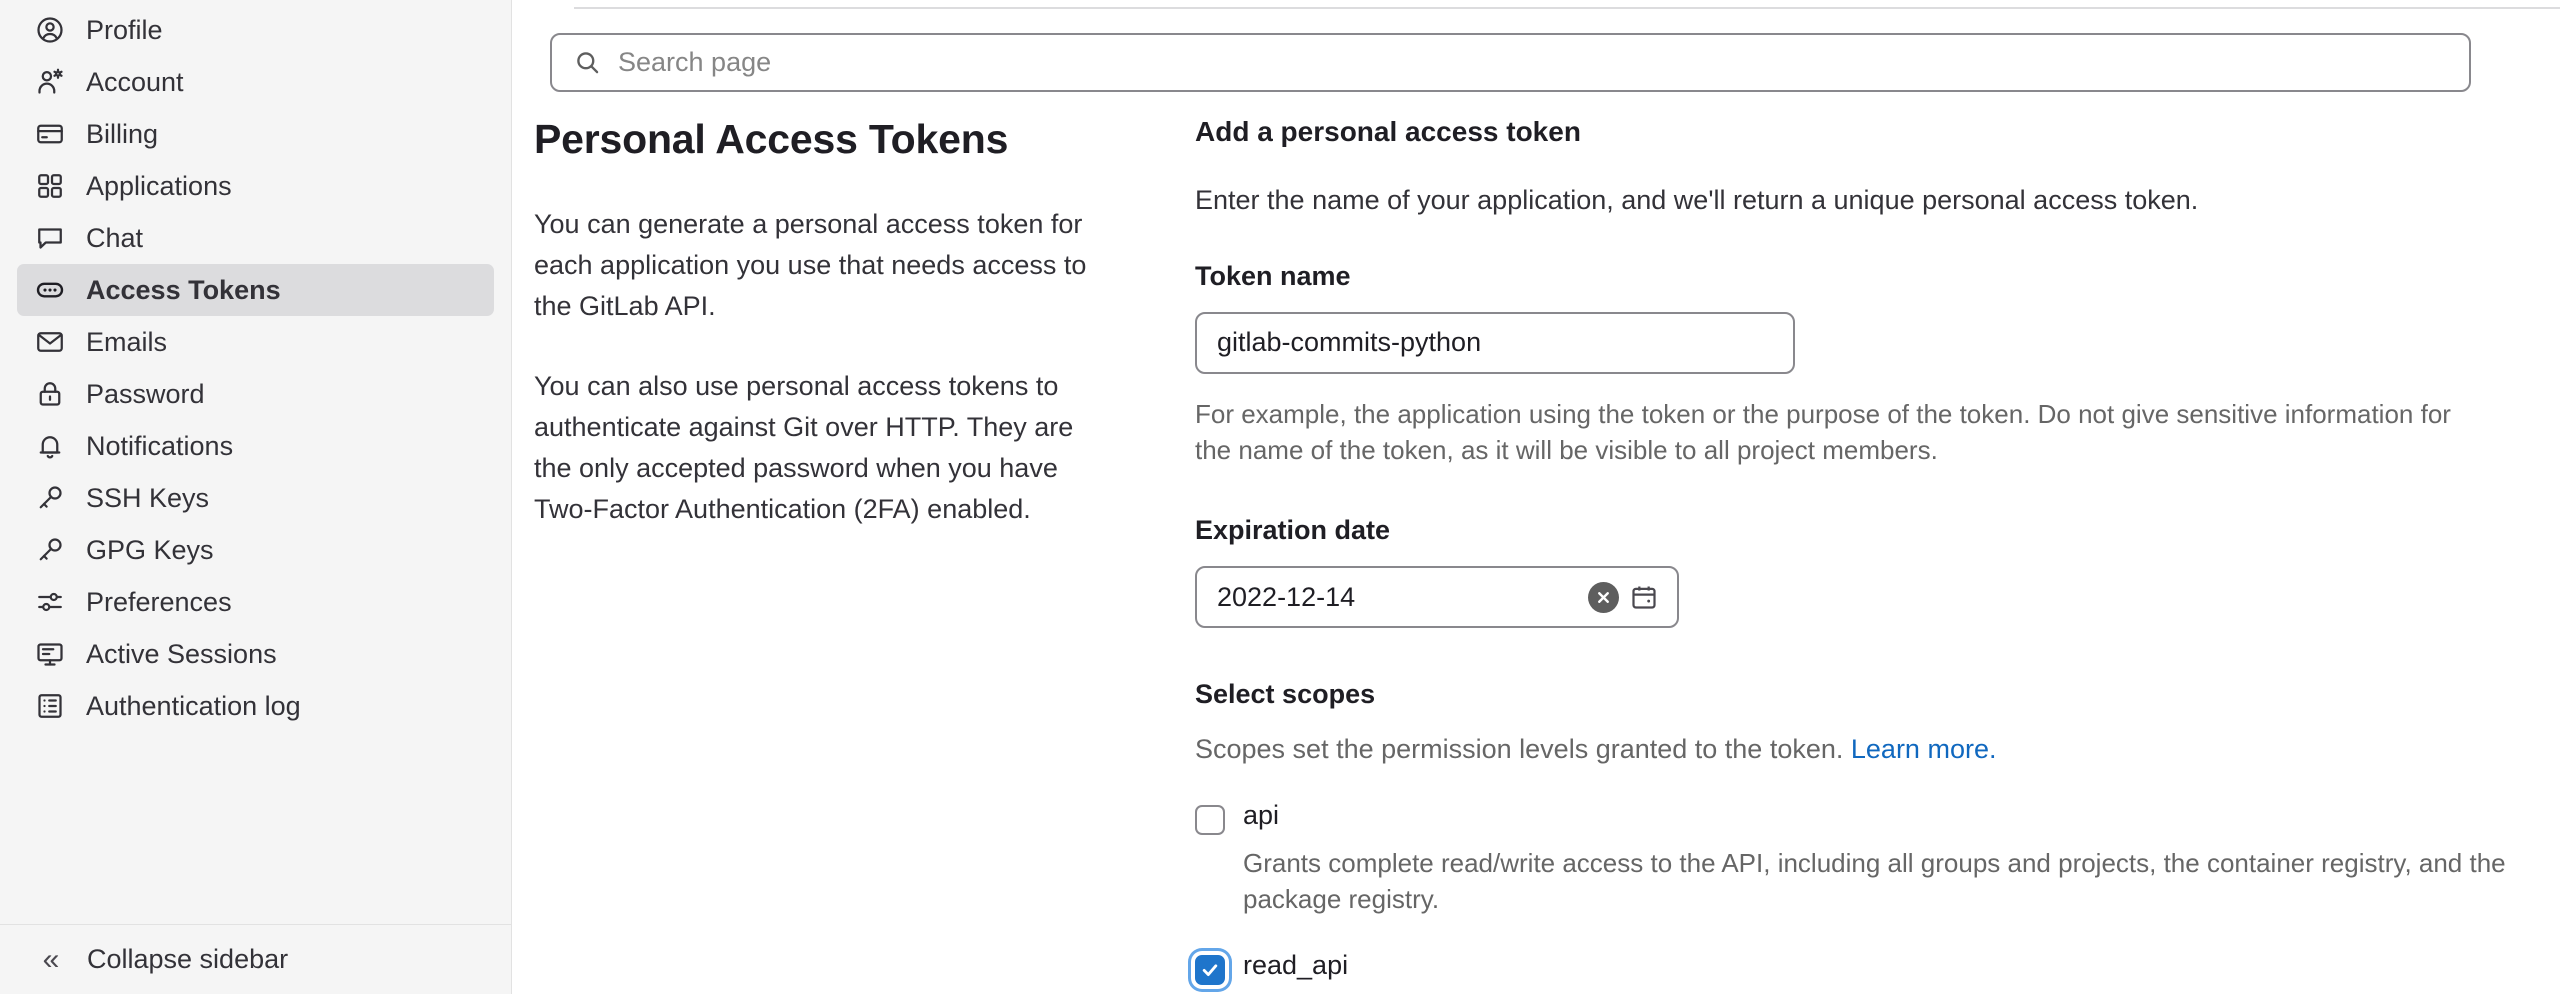 Image resolution: width=2560 pixels, height=994 pixels. Describe the element at coordinates (115, 237) in the screenshot. I see `sidebar-item-label: Chat` at that location.